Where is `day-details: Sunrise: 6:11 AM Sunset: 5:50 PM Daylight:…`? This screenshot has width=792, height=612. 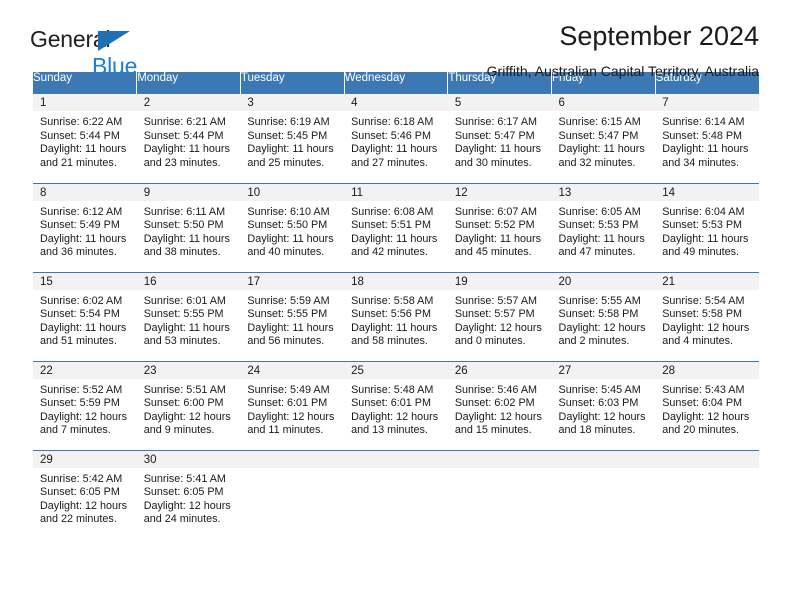 day-details: Sunrise: 6:11 AM Sunset: 5:50 PM Daylight:… is located at coordinates (189, 230).